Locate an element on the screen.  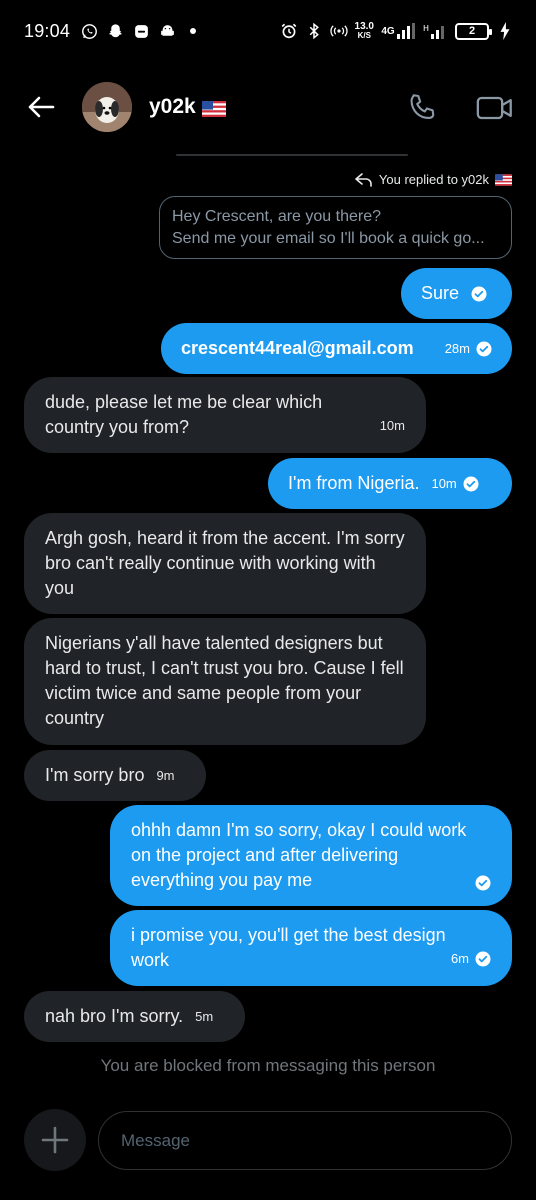
message-bubble-outgoing: Sure is located at coordinates (456, 293).